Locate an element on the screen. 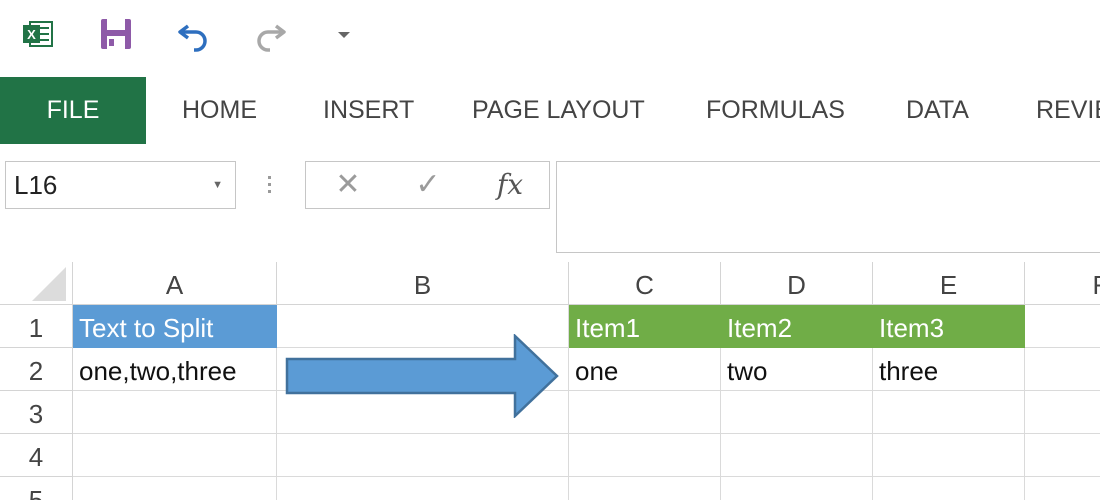  column-header-b: B is located at coordinates (423, 283).